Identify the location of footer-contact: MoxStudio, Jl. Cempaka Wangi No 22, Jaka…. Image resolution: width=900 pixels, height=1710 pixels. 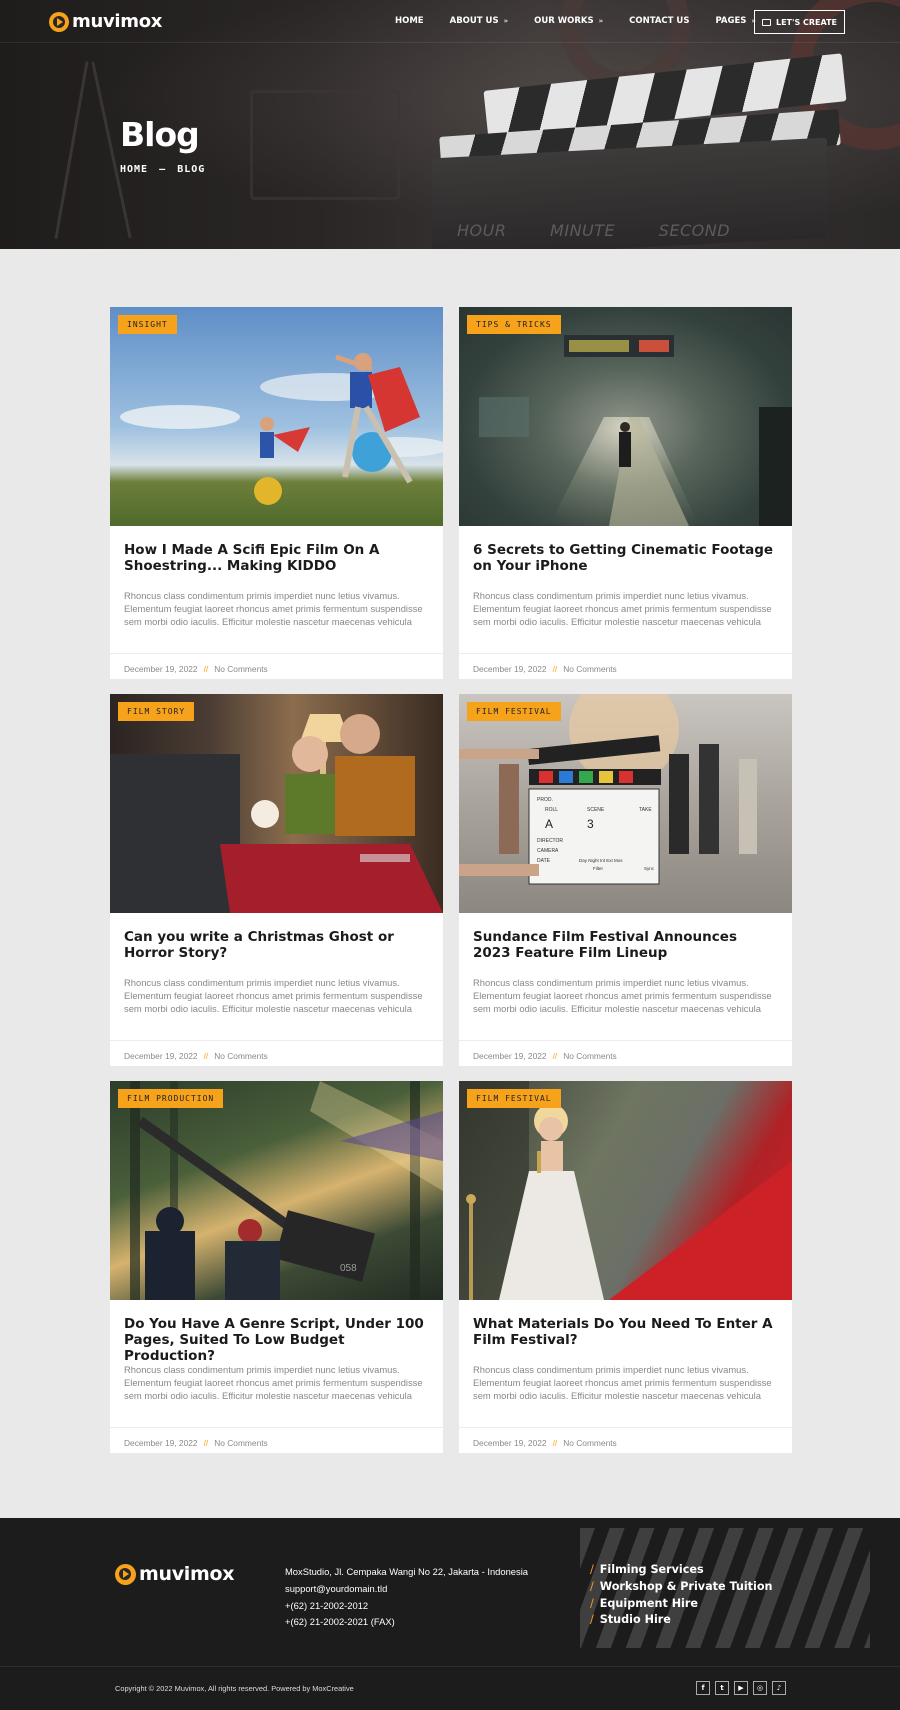
(406, 1597).